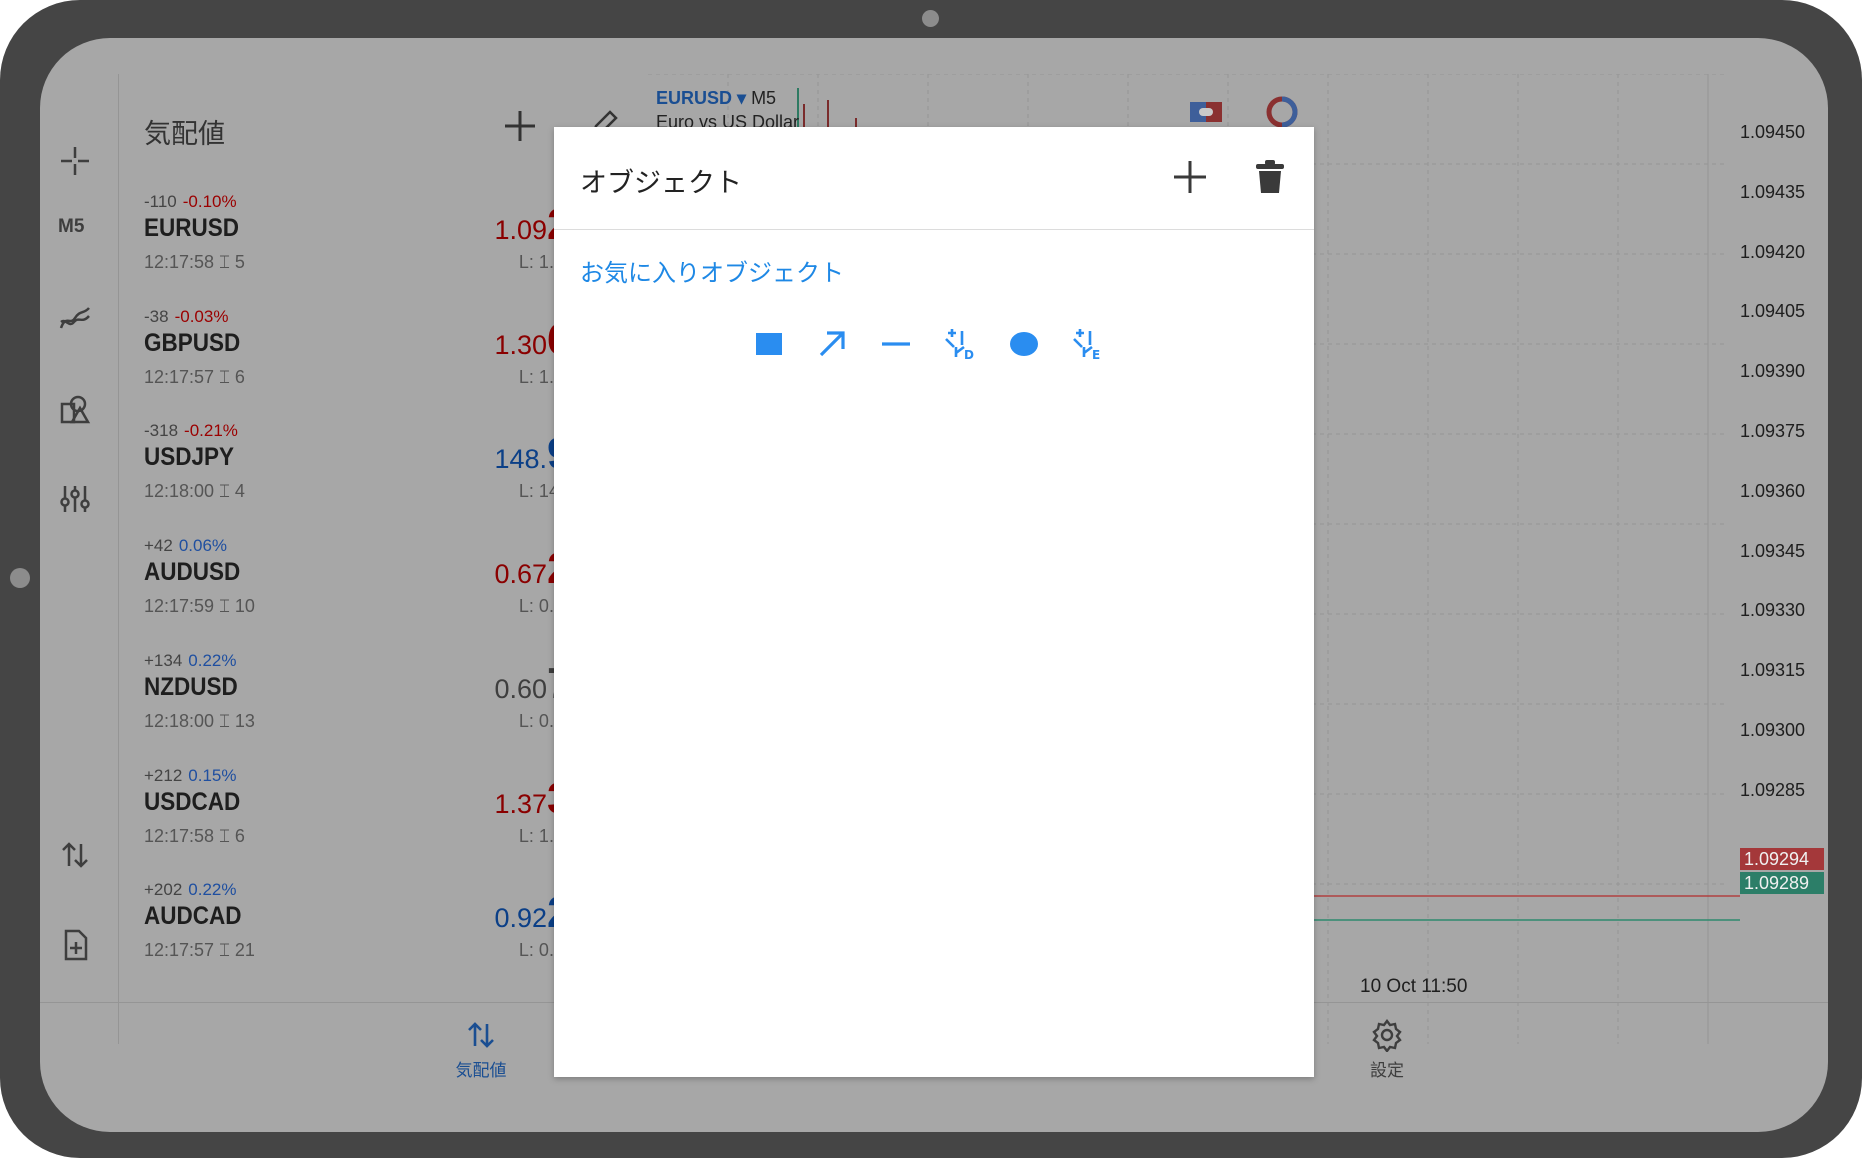 The width and height of the screenshot is (1862, 1158). I want to click on new-order-icon, so click(75, 945).